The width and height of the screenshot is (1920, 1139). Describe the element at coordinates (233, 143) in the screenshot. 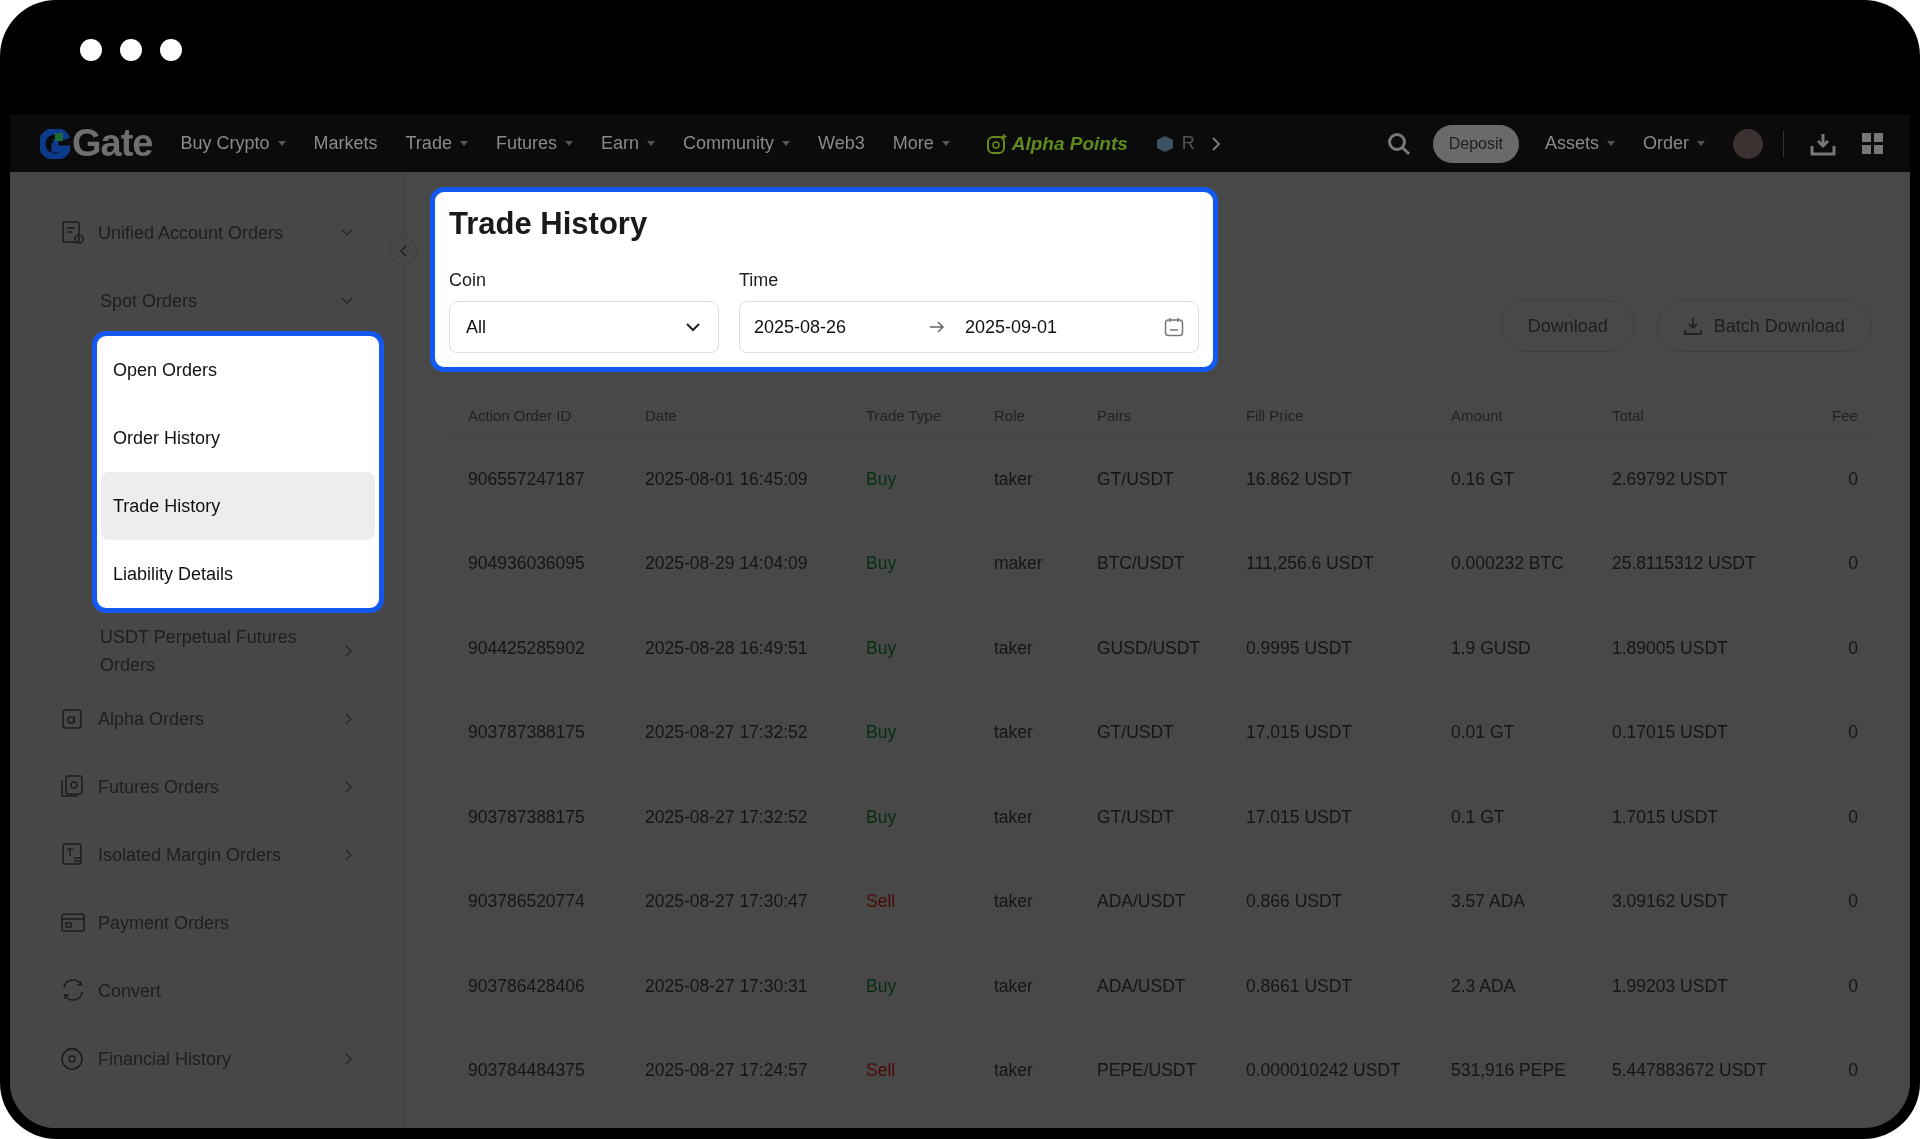

I see `nav-link: Buy Crypto` at that location.